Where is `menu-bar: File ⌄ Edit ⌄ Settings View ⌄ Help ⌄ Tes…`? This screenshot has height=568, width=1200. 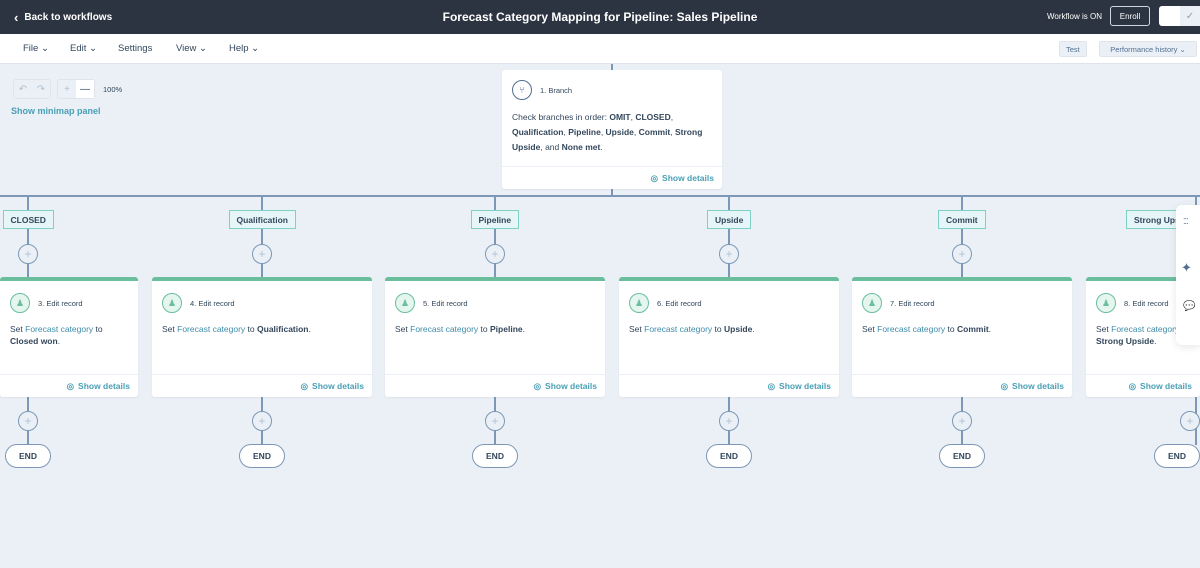
menu-bar: File ⌄ Edit ⌄ Settings View ⌄ Help ⌄ Tes… is located at coordinates (600, 49).